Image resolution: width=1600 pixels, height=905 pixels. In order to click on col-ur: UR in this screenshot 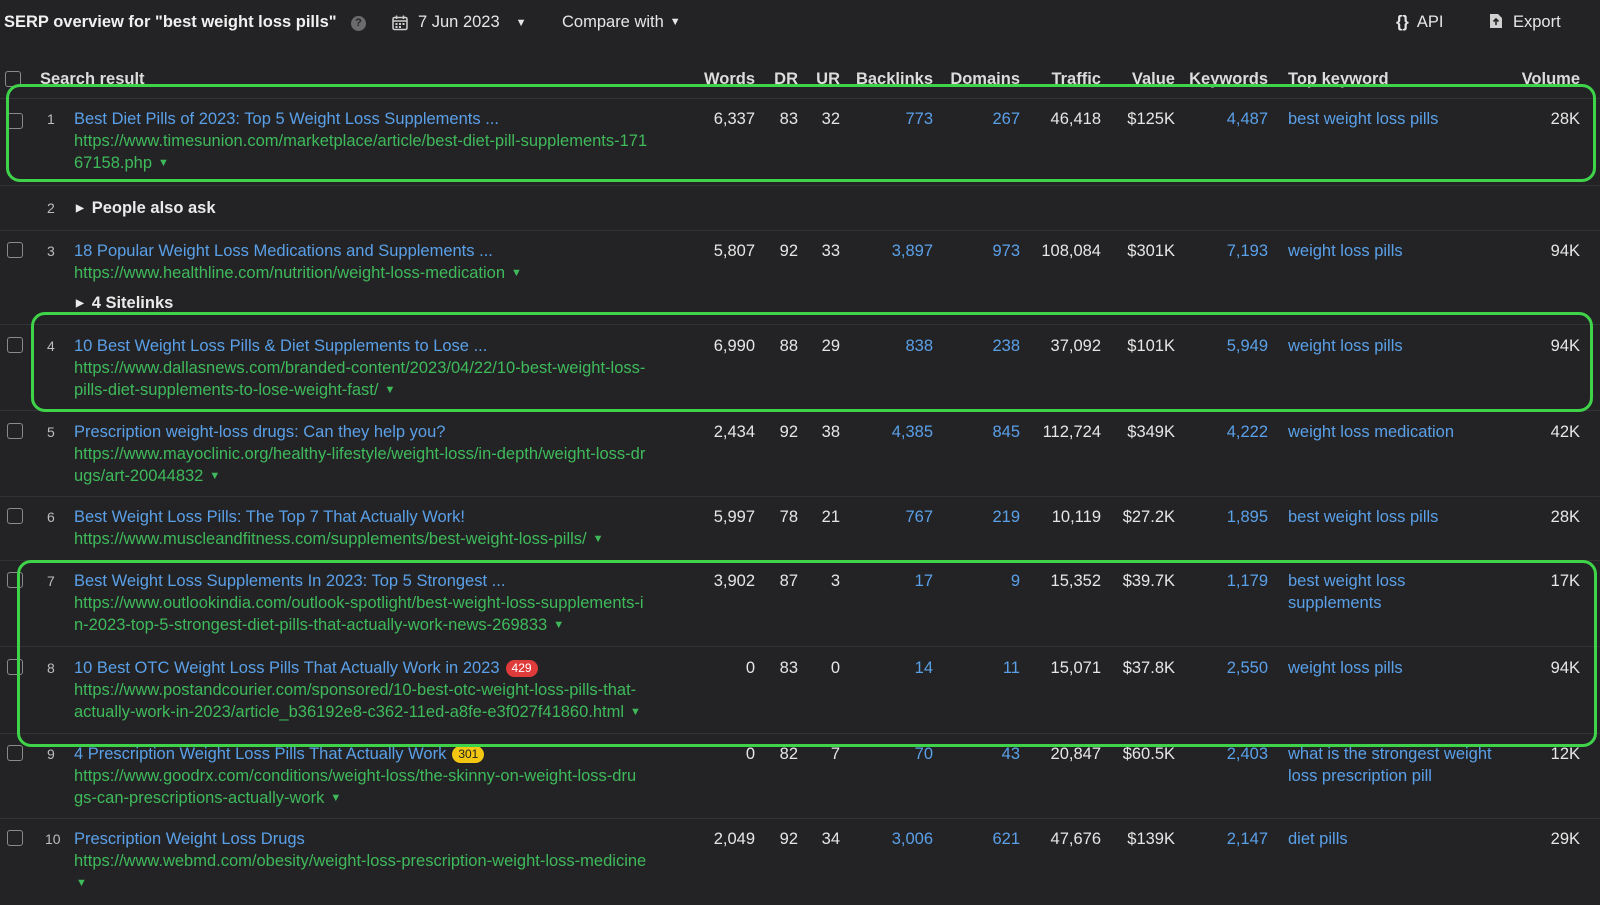, I will do `click(822, 79)`.